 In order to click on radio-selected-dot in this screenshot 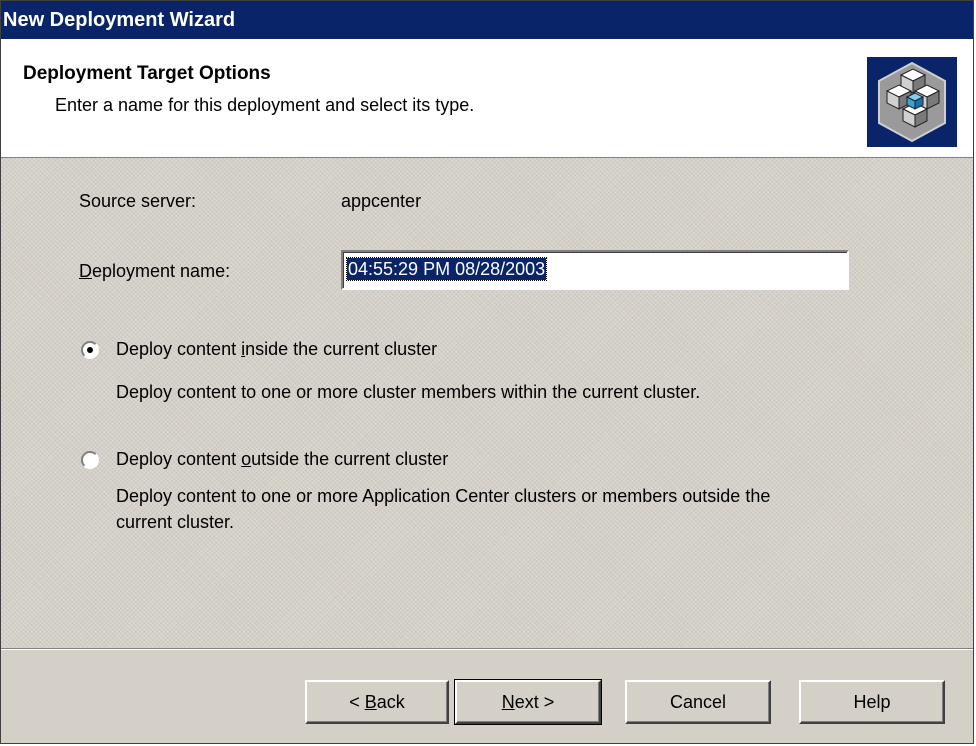, I will do `click(90, 350)`.